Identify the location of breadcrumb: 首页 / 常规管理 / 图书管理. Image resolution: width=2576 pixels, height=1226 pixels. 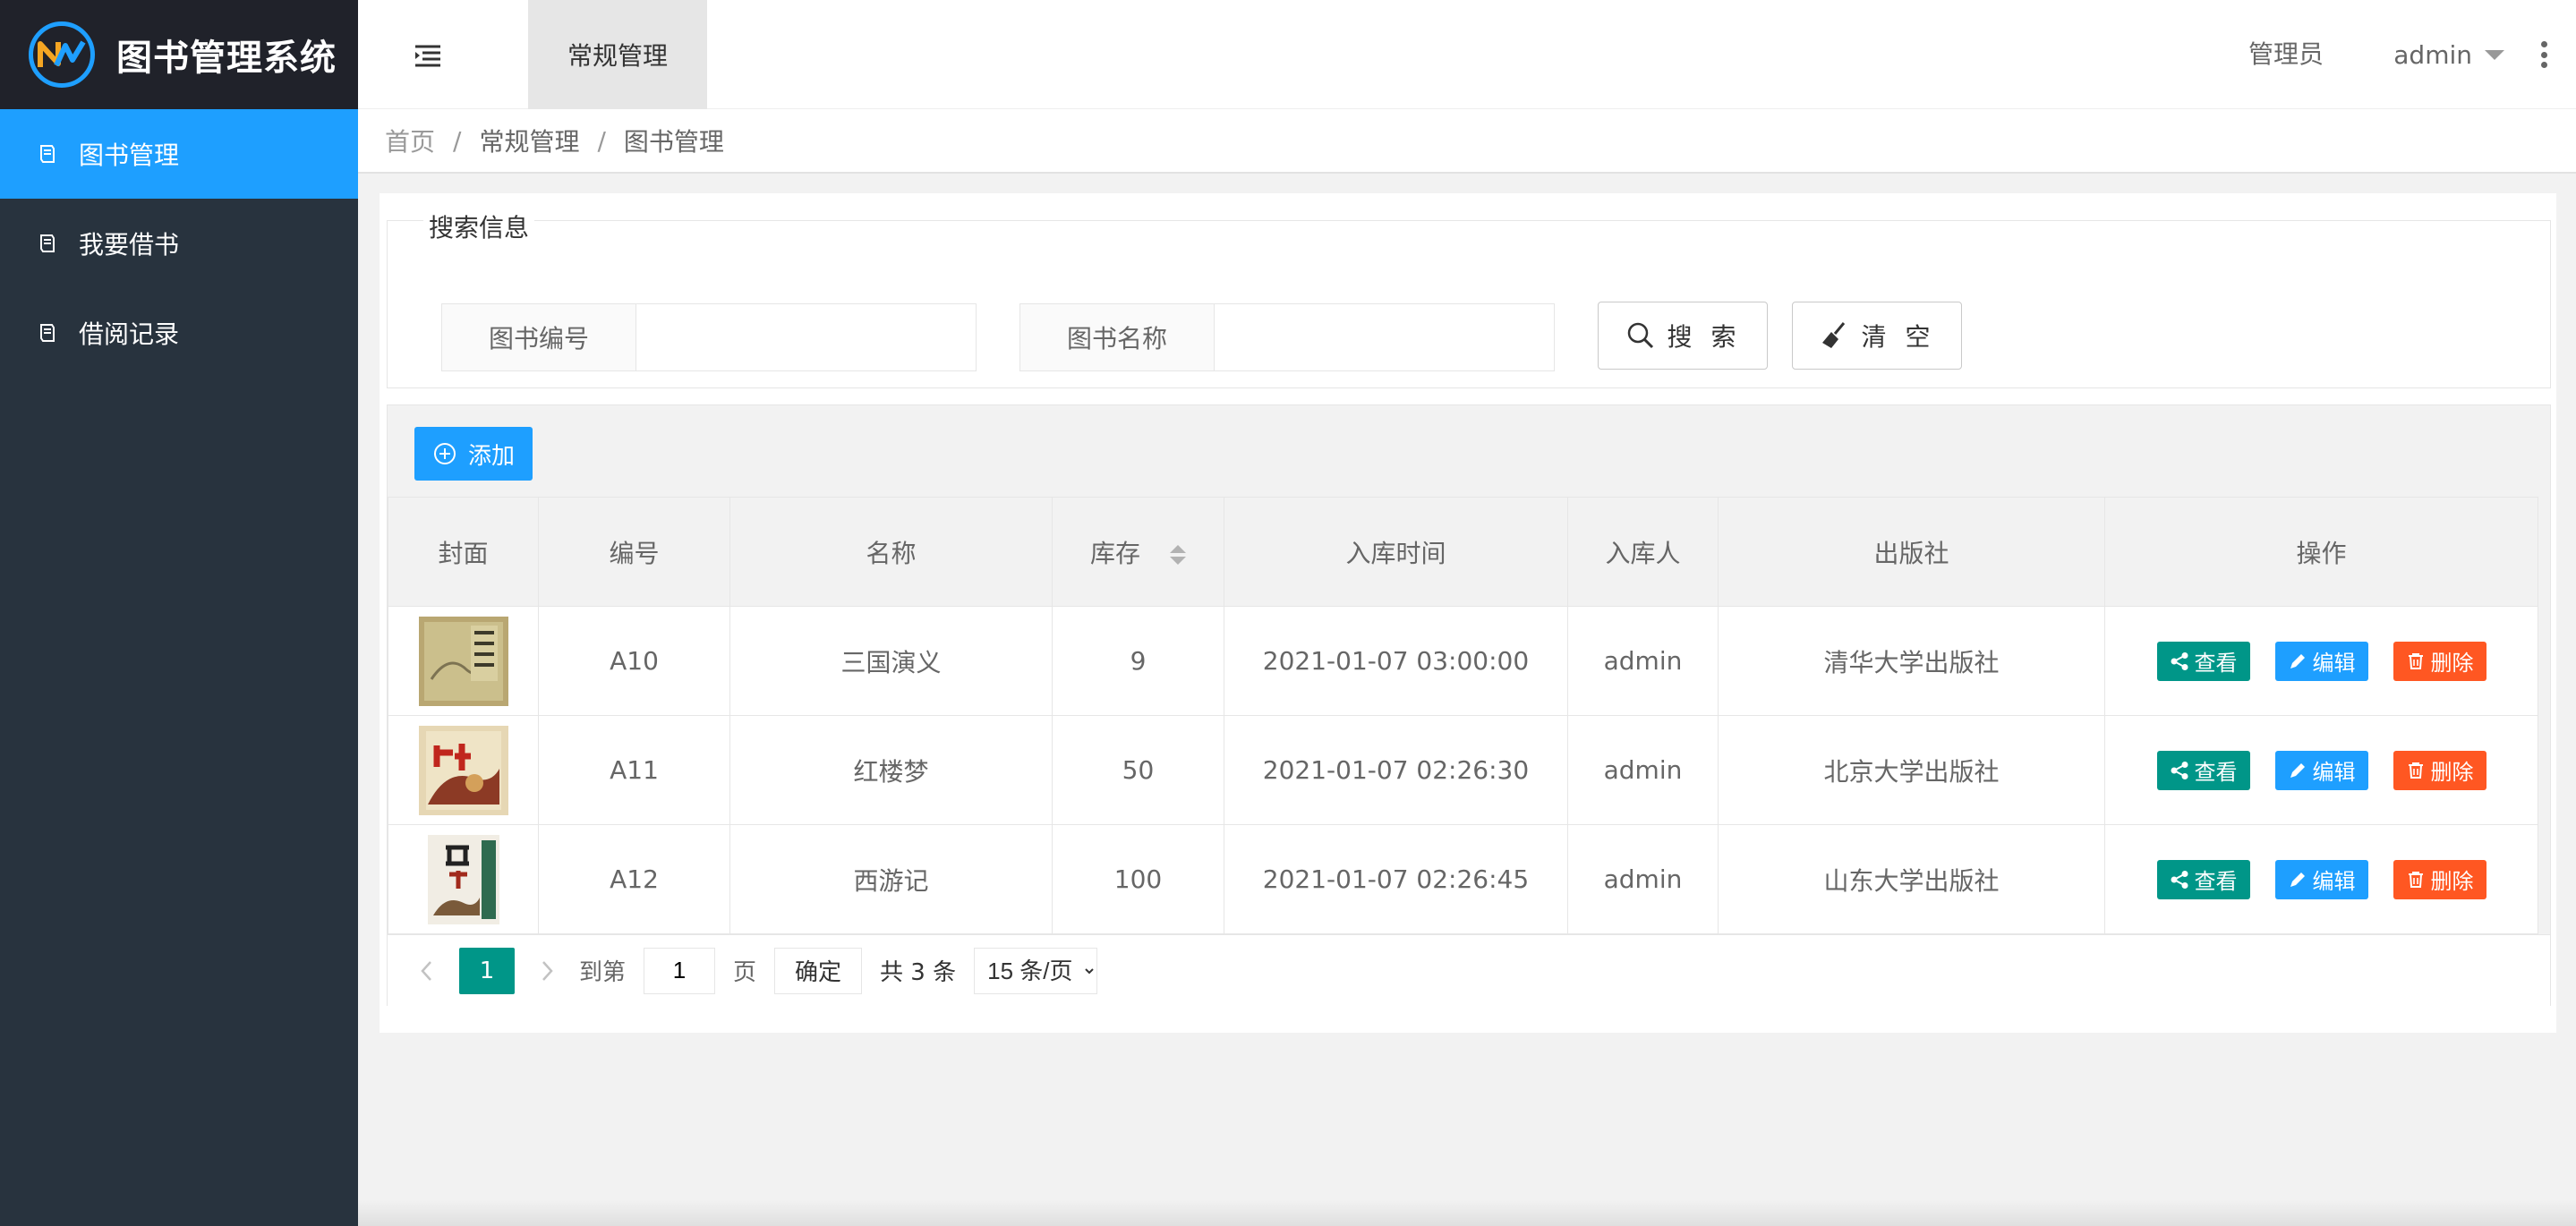
(1467, 141).